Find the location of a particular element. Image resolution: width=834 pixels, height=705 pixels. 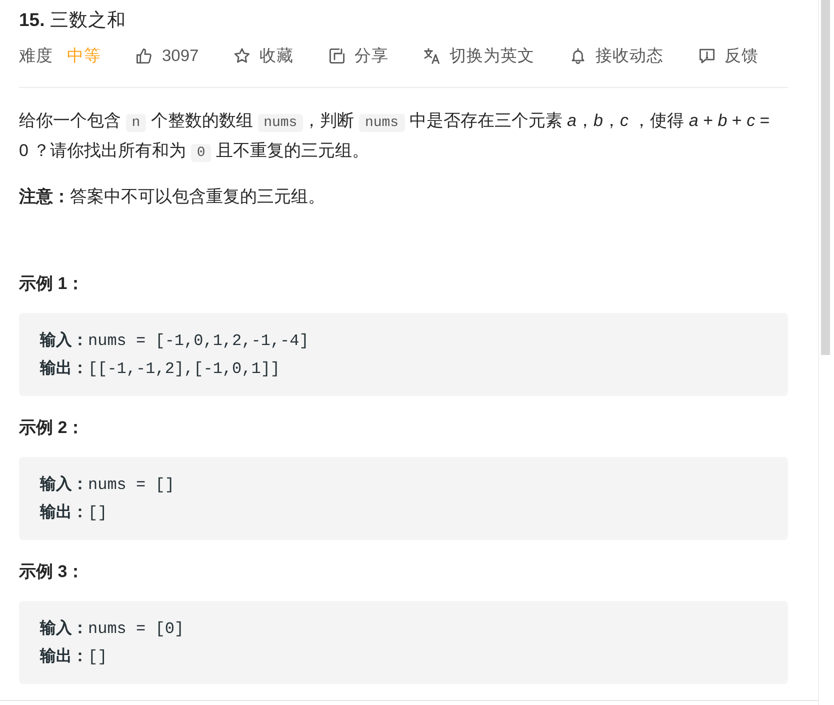

translate-button: 切换为英文 is located at coordinates (479, 56).